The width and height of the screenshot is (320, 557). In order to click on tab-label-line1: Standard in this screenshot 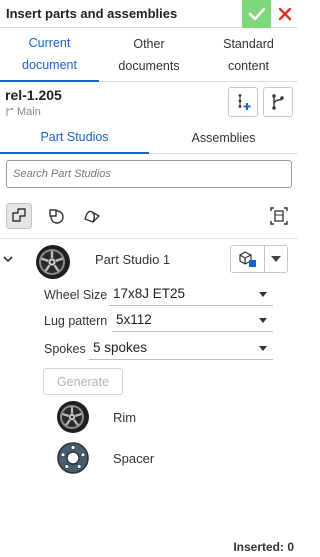, I will do `click(248, 44)`.